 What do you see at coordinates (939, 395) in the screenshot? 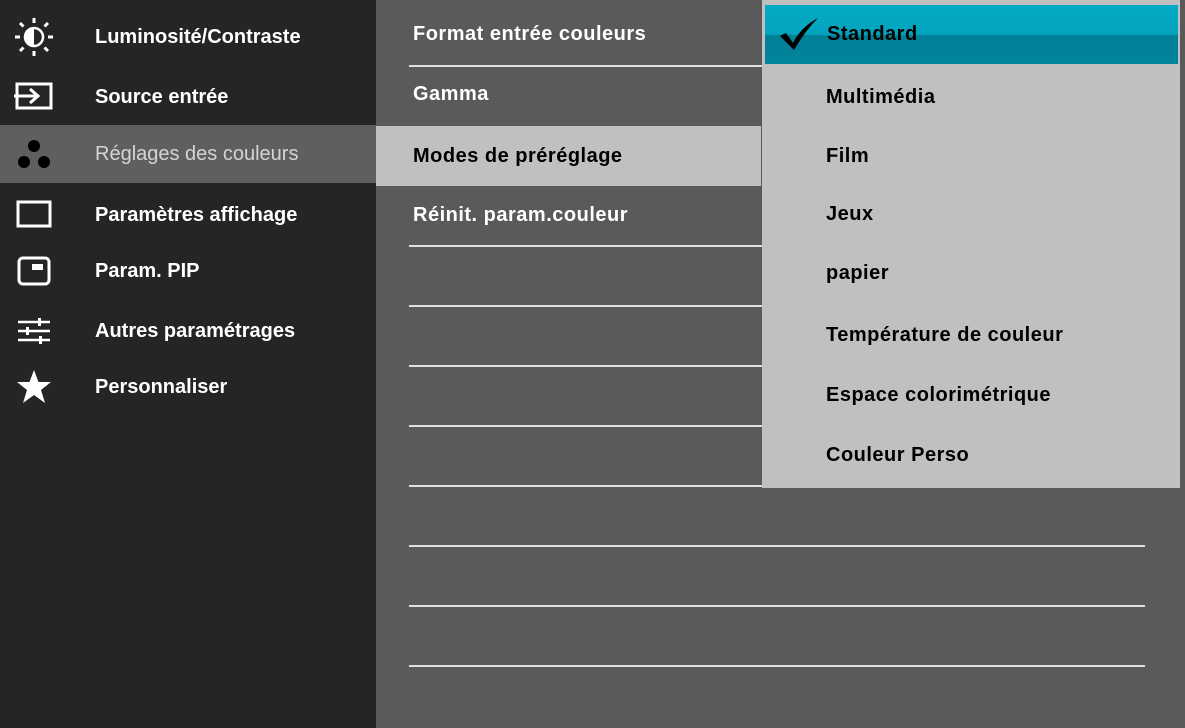
I see `option-label: Espace colorimétrique` at bounding box center [939, 395].